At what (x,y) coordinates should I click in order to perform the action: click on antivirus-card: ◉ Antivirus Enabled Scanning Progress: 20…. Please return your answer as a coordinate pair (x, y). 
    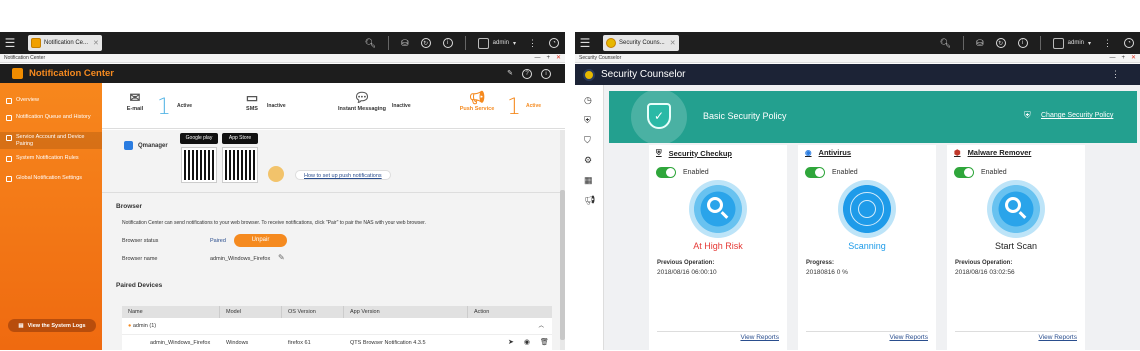
    Looking at the image, I should click on (867, 247).